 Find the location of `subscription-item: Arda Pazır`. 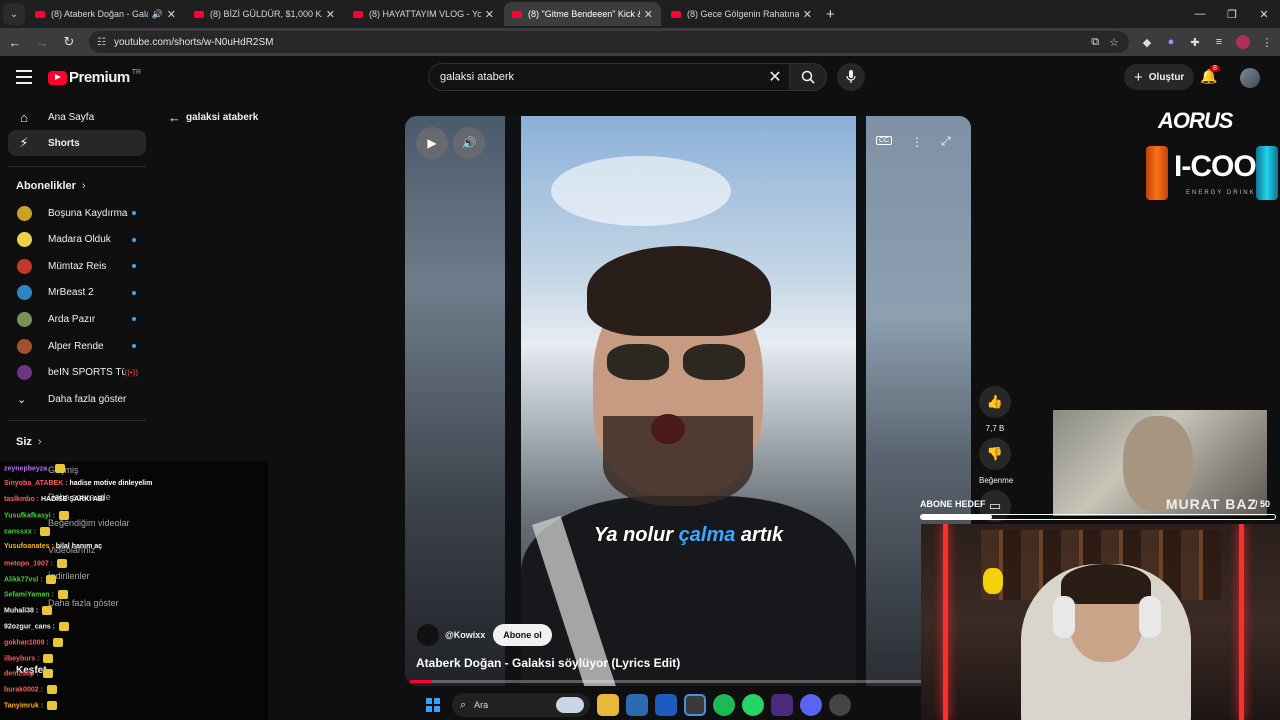

subscription-item: Arda Pazır is located at coordinates (77, 319).